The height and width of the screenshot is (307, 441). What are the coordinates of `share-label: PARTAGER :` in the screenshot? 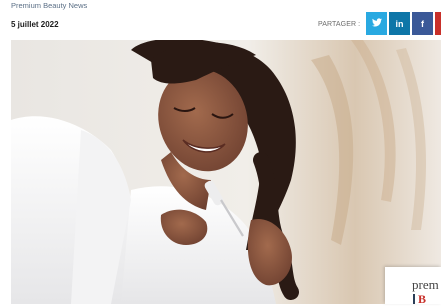 It's located at (339, 24).